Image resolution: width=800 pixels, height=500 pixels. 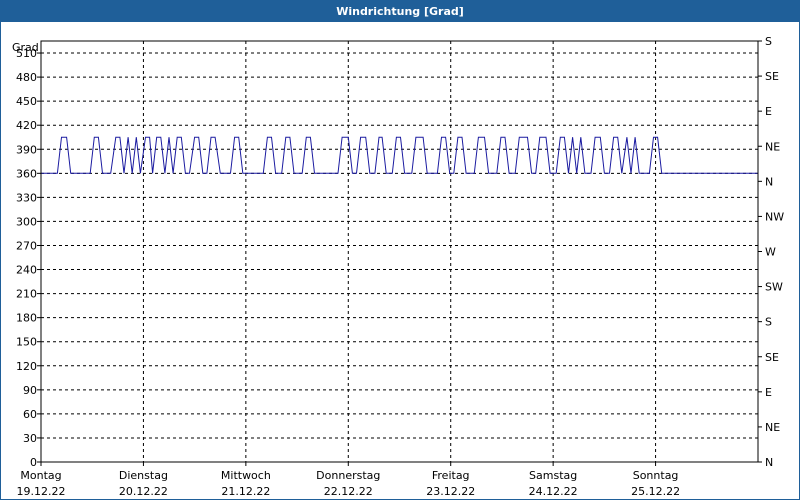 I want to click on y-tick-label: 210, so click(x=26, y=294).